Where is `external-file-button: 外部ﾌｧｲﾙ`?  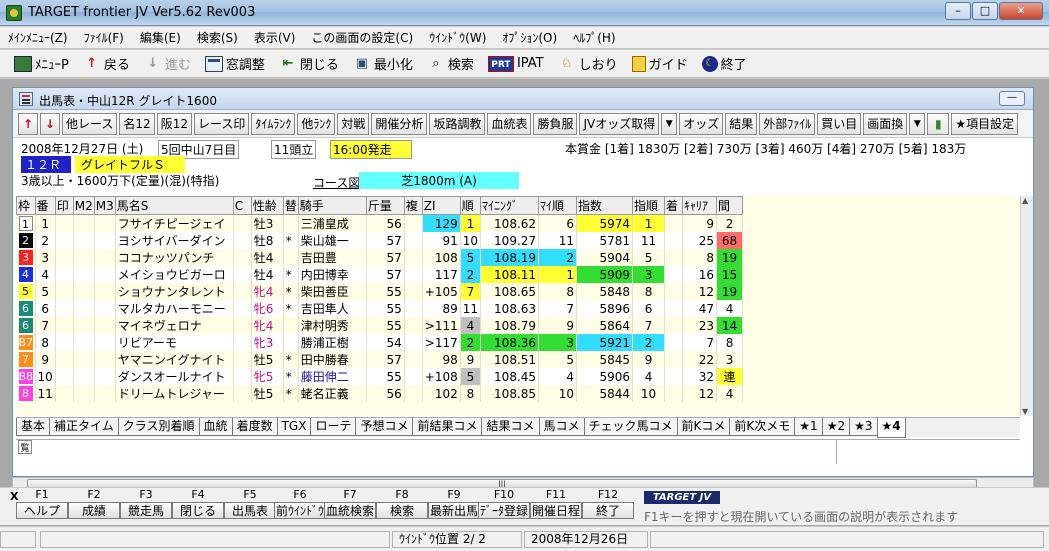
external-file-button: 外部ﾌｧｲﾙ is located at coordinates (787, 123).